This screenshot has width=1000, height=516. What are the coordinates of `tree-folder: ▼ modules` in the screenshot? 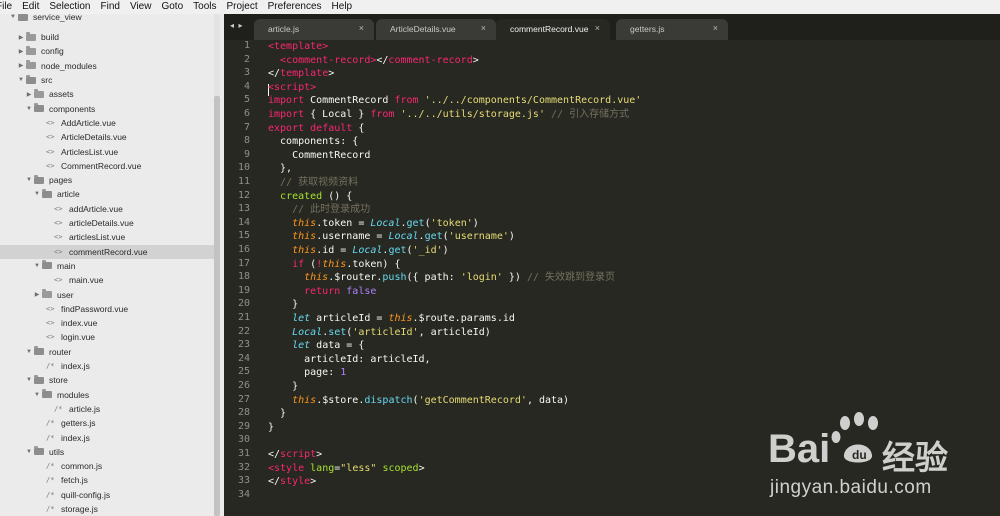 It's located at (107, 395).